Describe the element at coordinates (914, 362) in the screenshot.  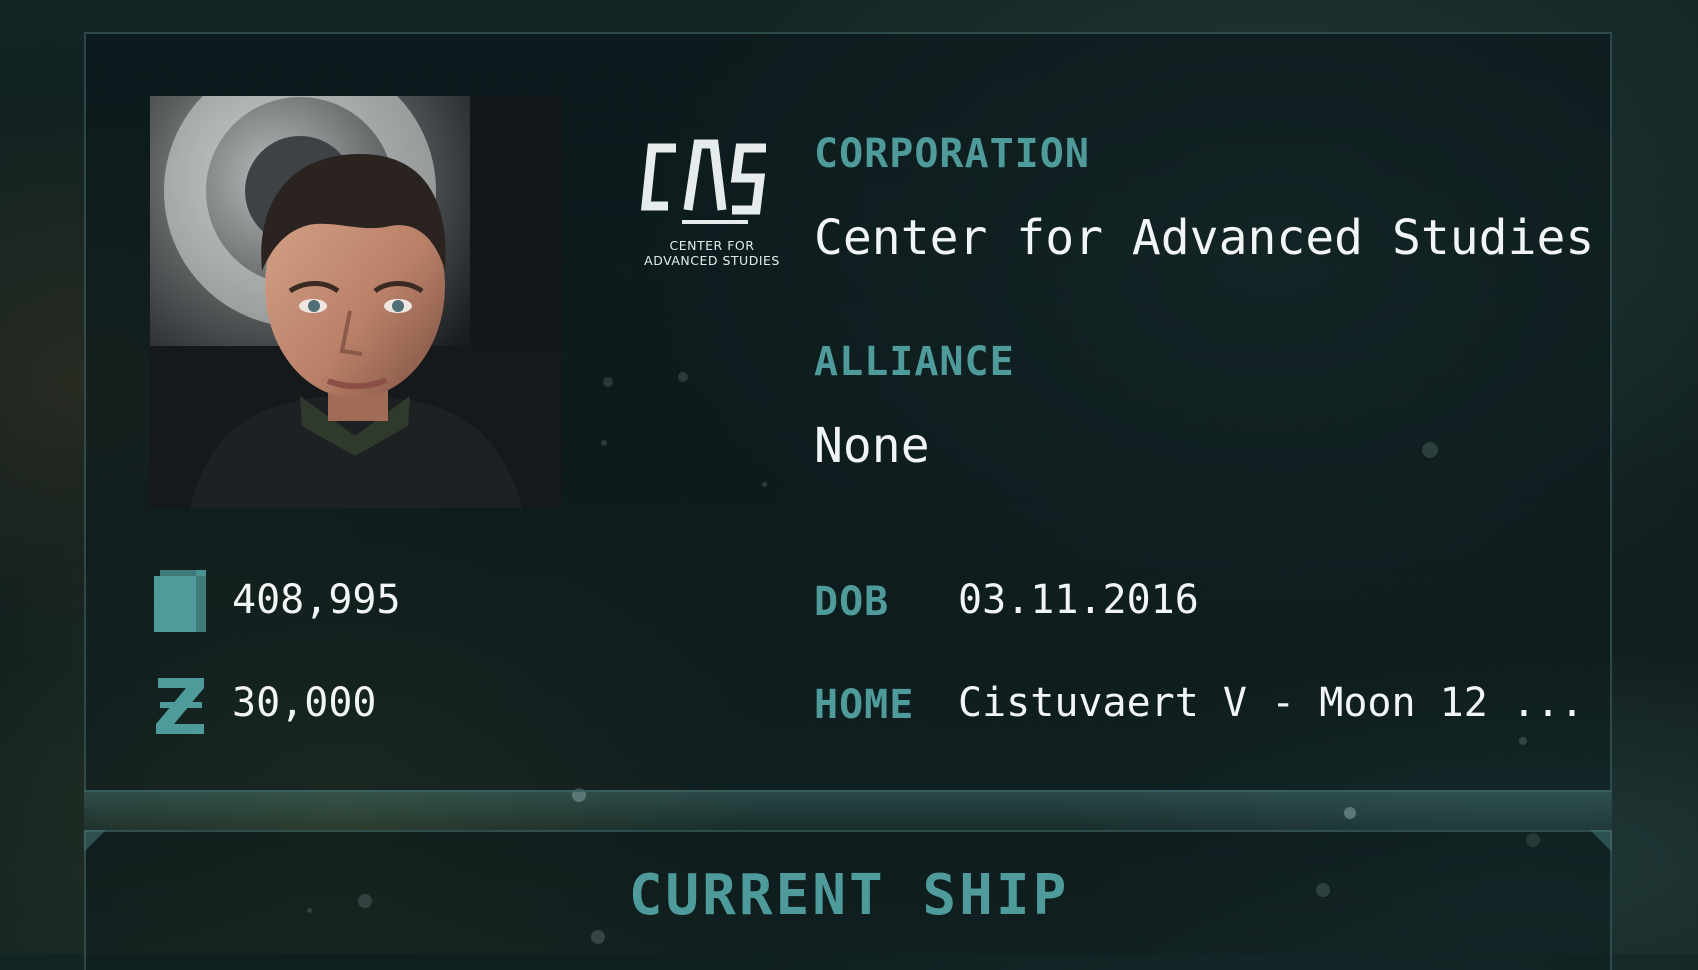
I see `alliance-label: ALLIANCE` at that location.